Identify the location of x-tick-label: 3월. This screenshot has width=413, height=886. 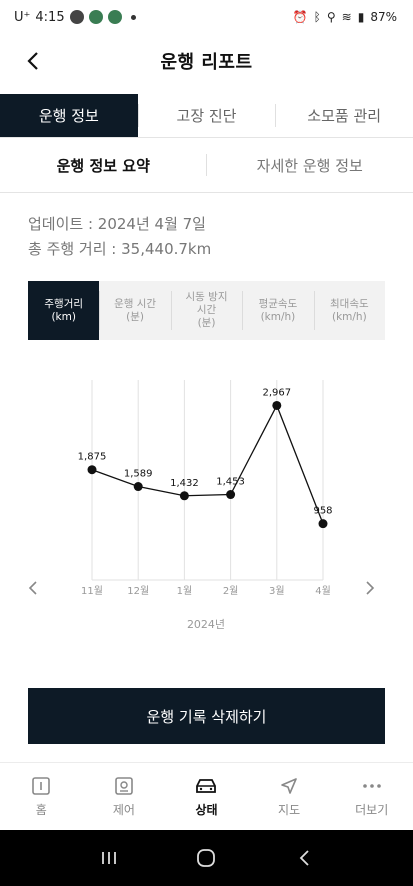
(277, 591).